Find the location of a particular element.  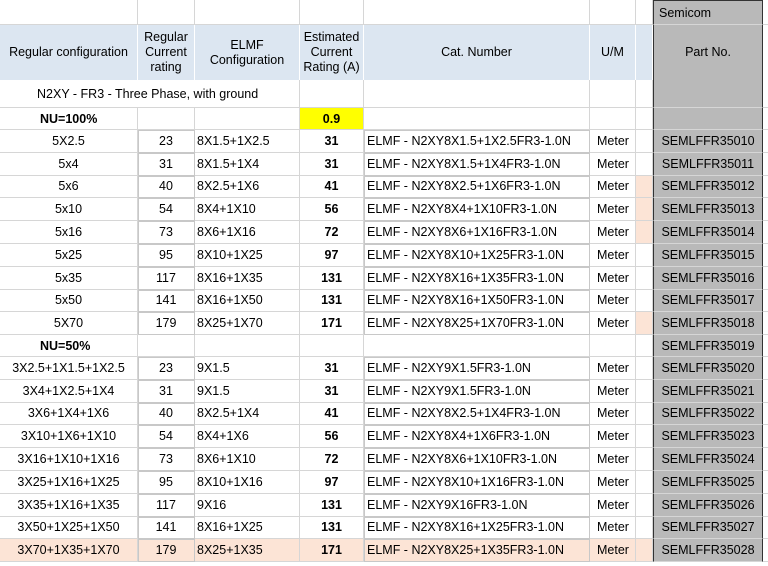

config-cell: 3X10+1X6+1X10 is located at coordinates (69, 437).